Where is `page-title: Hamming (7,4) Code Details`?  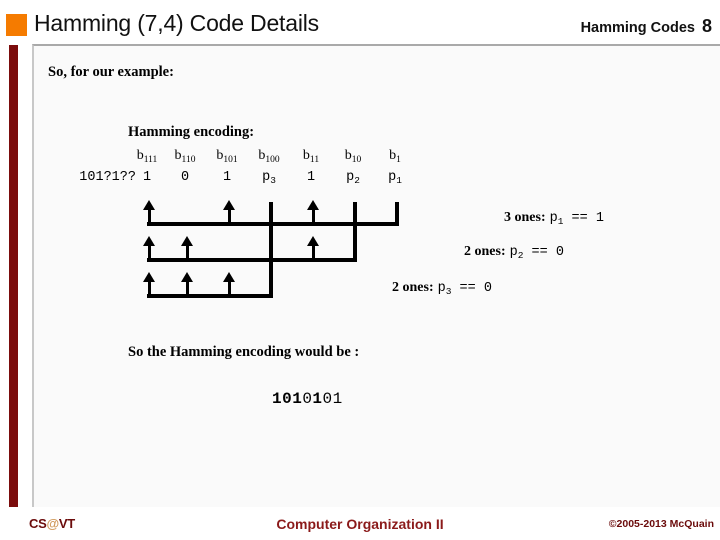
page-title: Hamming (7,4) Code Details is located at coordinates (176, 23).